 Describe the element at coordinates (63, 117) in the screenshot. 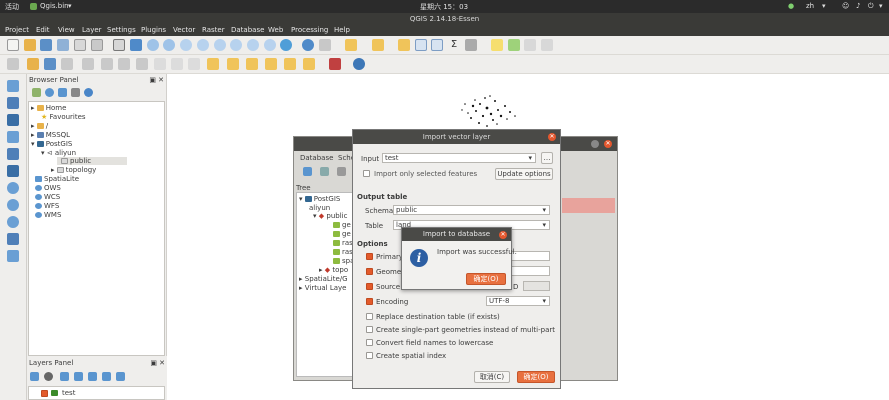

I see `browser-item-favourites: ★ Favourites` at that location.